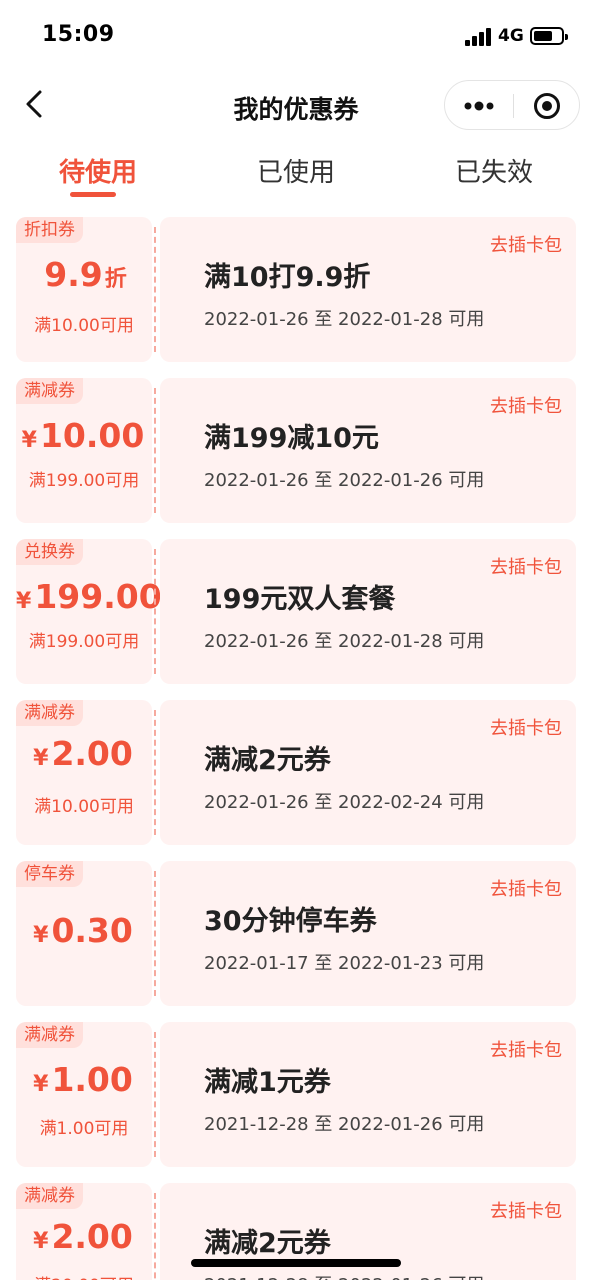  What do you see at coordinates (479, 37) in the screenshot?
I see `signal-icon` at bounding box center [479, 37].